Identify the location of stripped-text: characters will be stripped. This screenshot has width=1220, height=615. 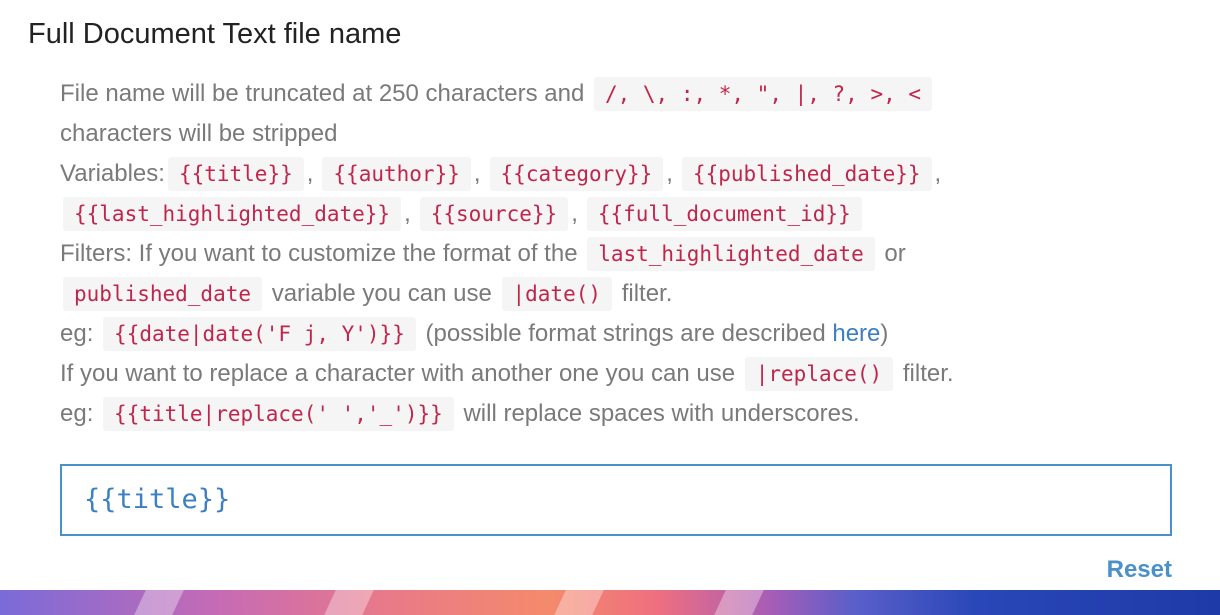
(199, 133).